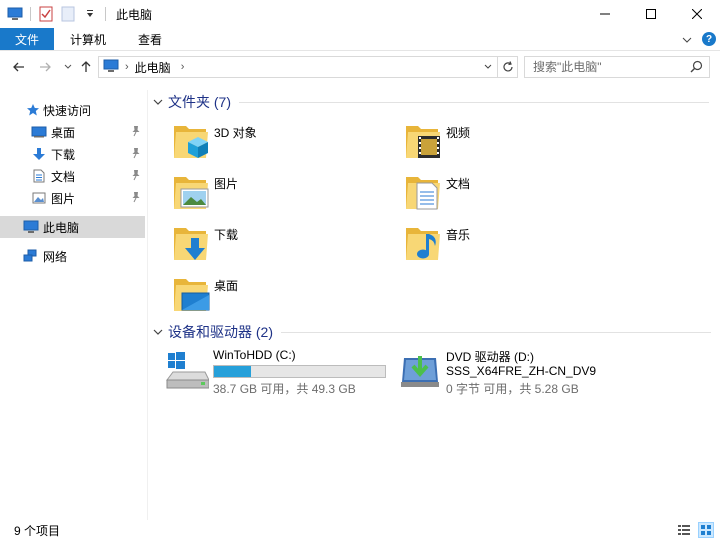 Image resolution: width=720 pixels, height=540 pixels. What do you see at coordinates (504, 195) in the screenshot?
I see `folder-documents: 文档` at bounding box center [504, 195].